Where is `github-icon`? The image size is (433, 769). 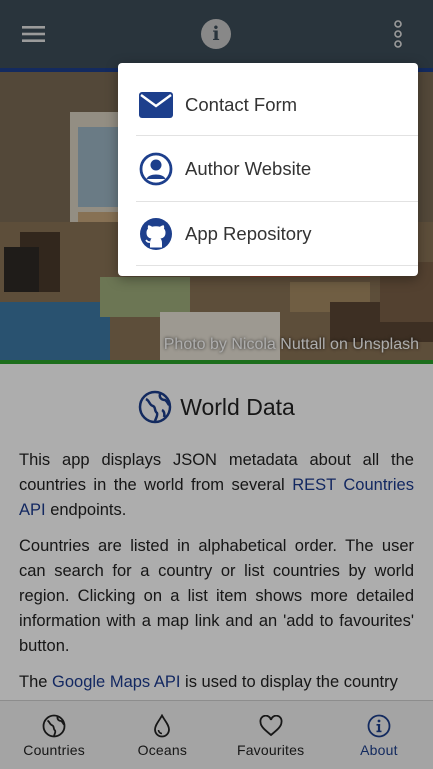 github-icon is located at coordinates (156, 234).